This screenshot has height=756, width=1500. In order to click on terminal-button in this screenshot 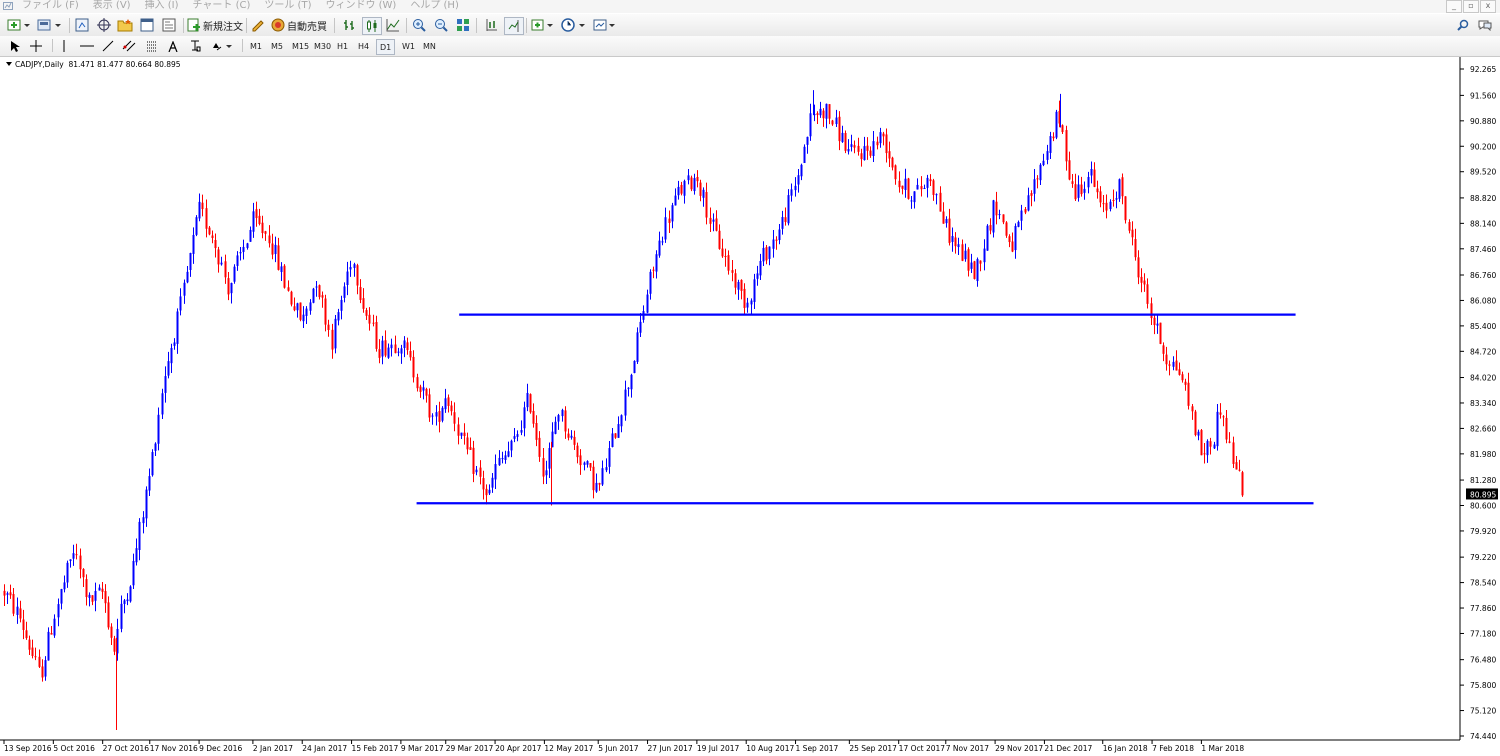, I will do `click(147, 25)`.